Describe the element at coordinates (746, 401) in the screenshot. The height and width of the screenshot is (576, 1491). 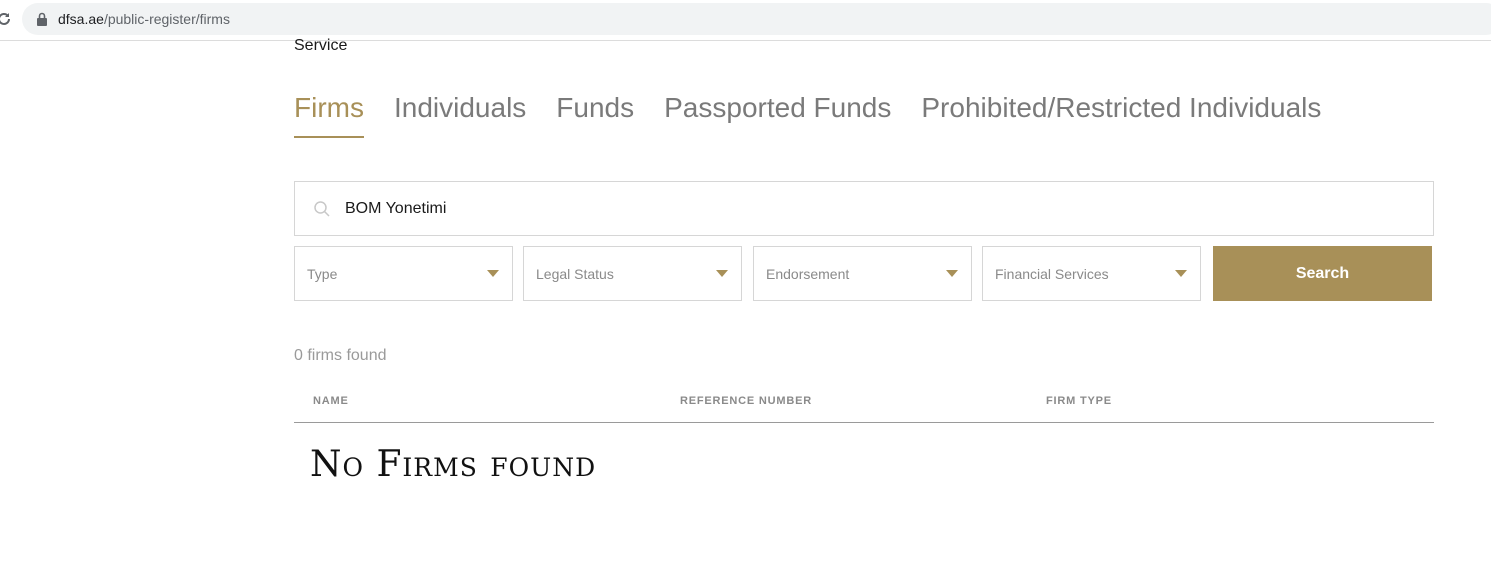
I see `column-header-reference-number: REFERENCE NUMBER` at that location.